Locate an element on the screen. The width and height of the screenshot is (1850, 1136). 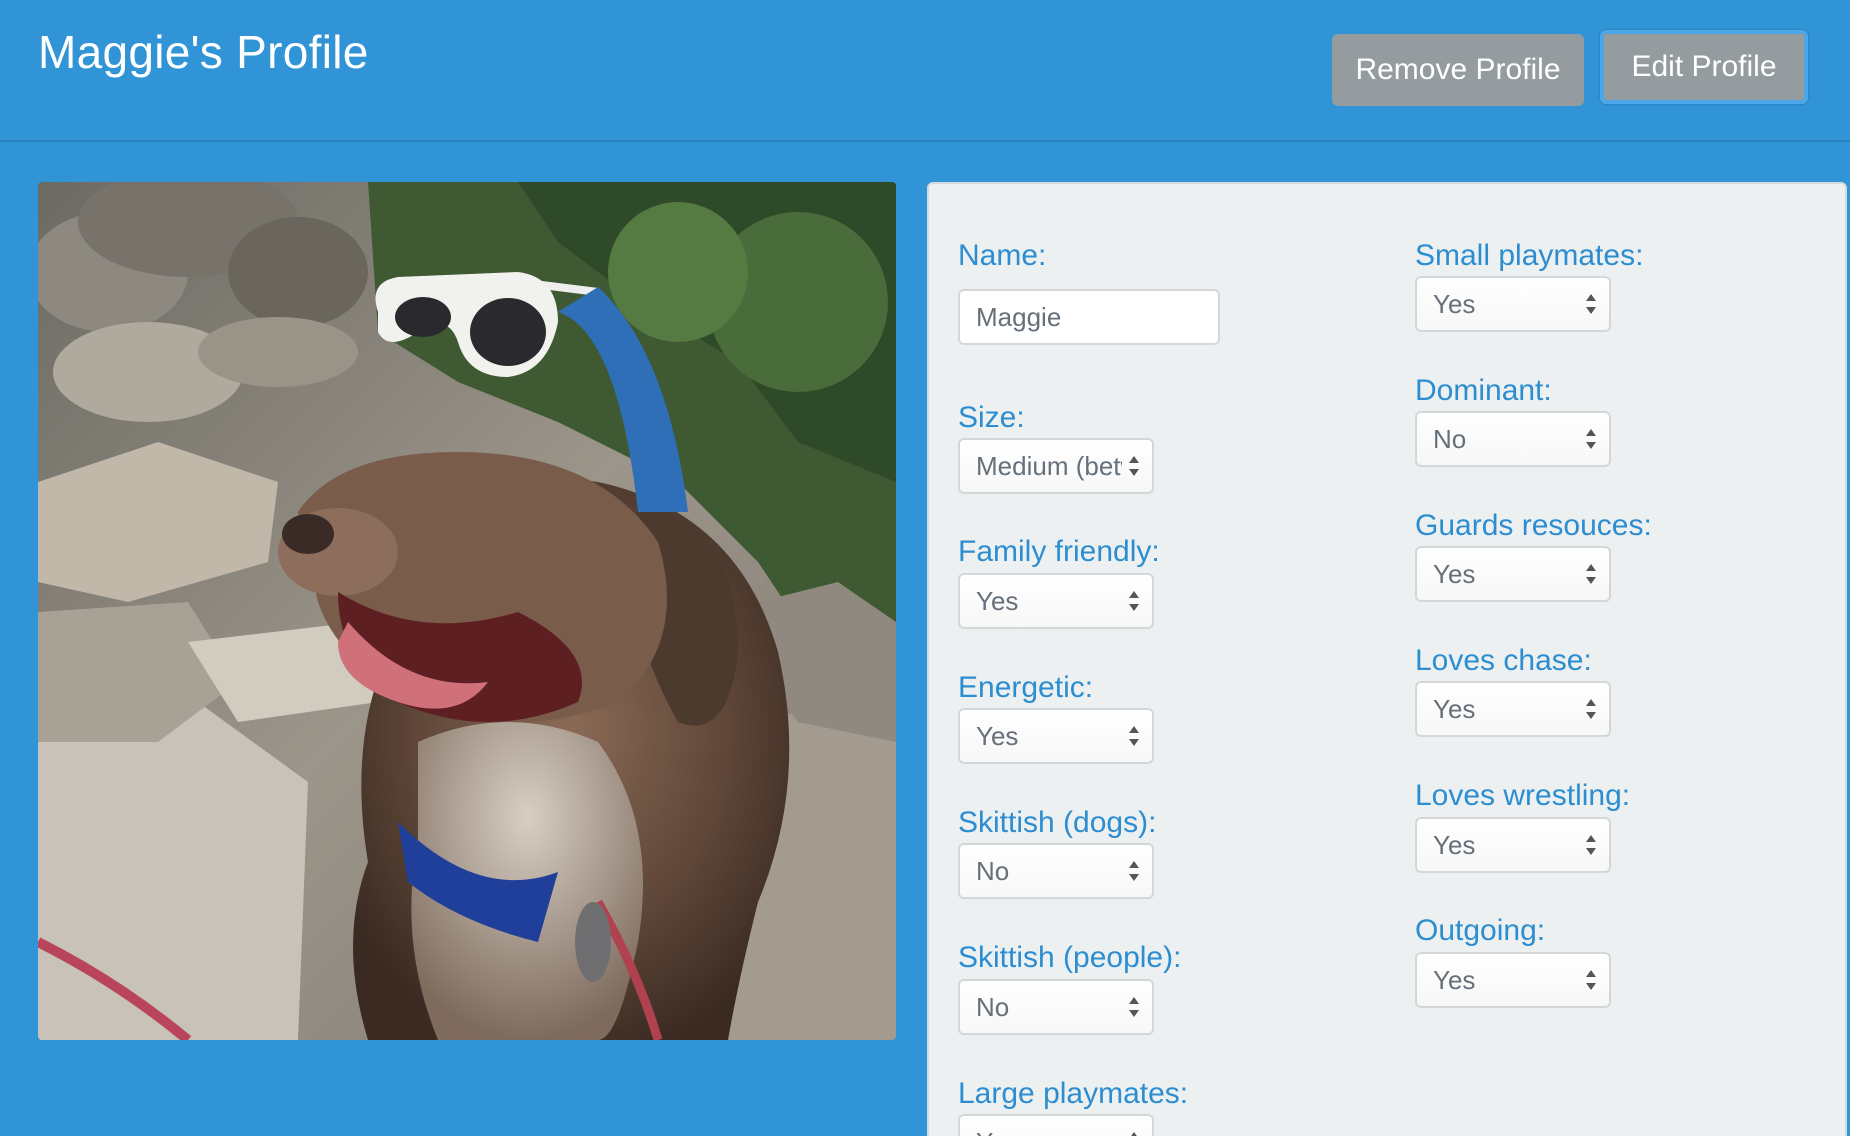
dominant-select: No is located at coordinates (1513, 439).